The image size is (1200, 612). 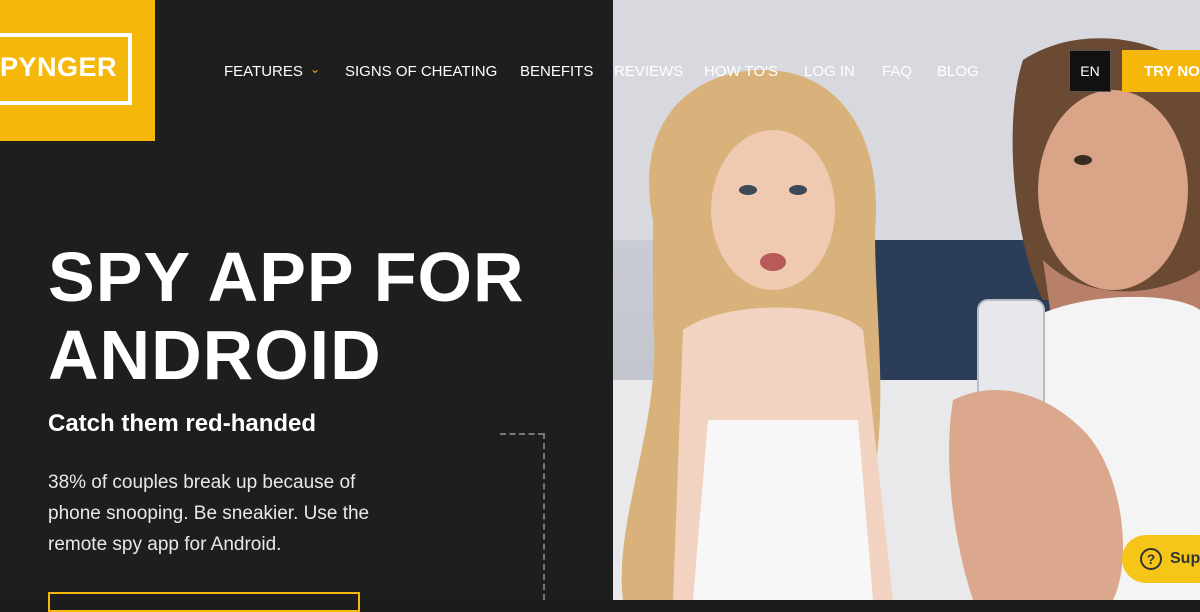 I want to click on hero-body-line2: phone snooping. Be sneakier. Use the, so click(x=209, y=513).